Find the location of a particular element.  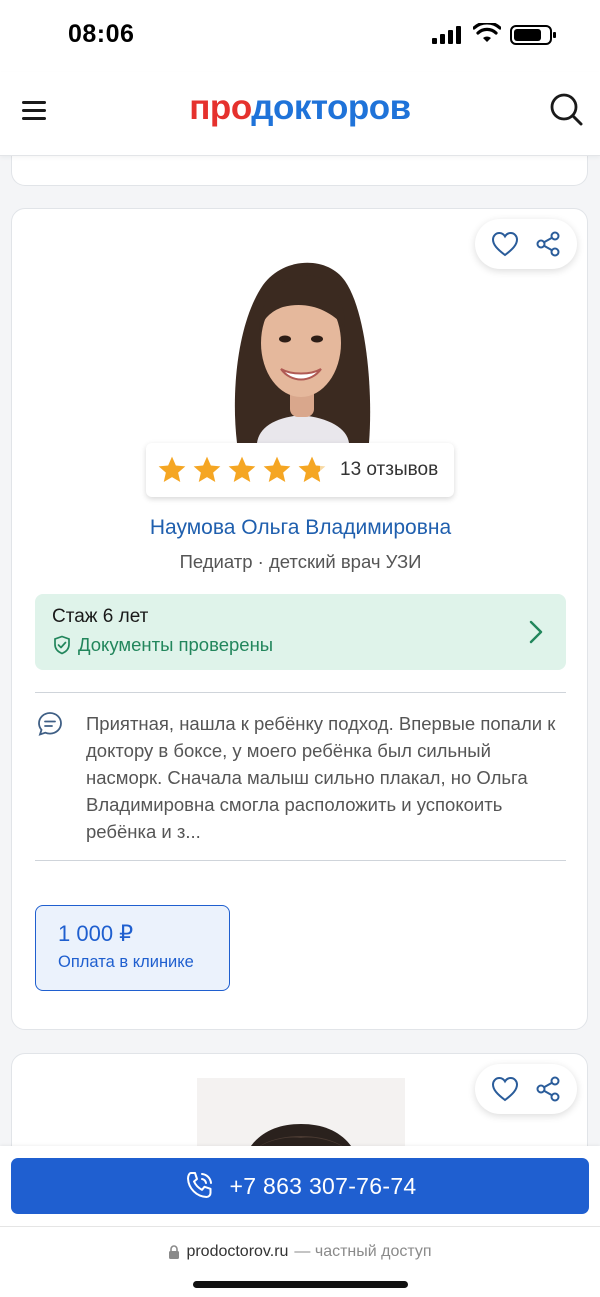

experience-text: Стаж 6 лет is located at coordinates (100, 616).